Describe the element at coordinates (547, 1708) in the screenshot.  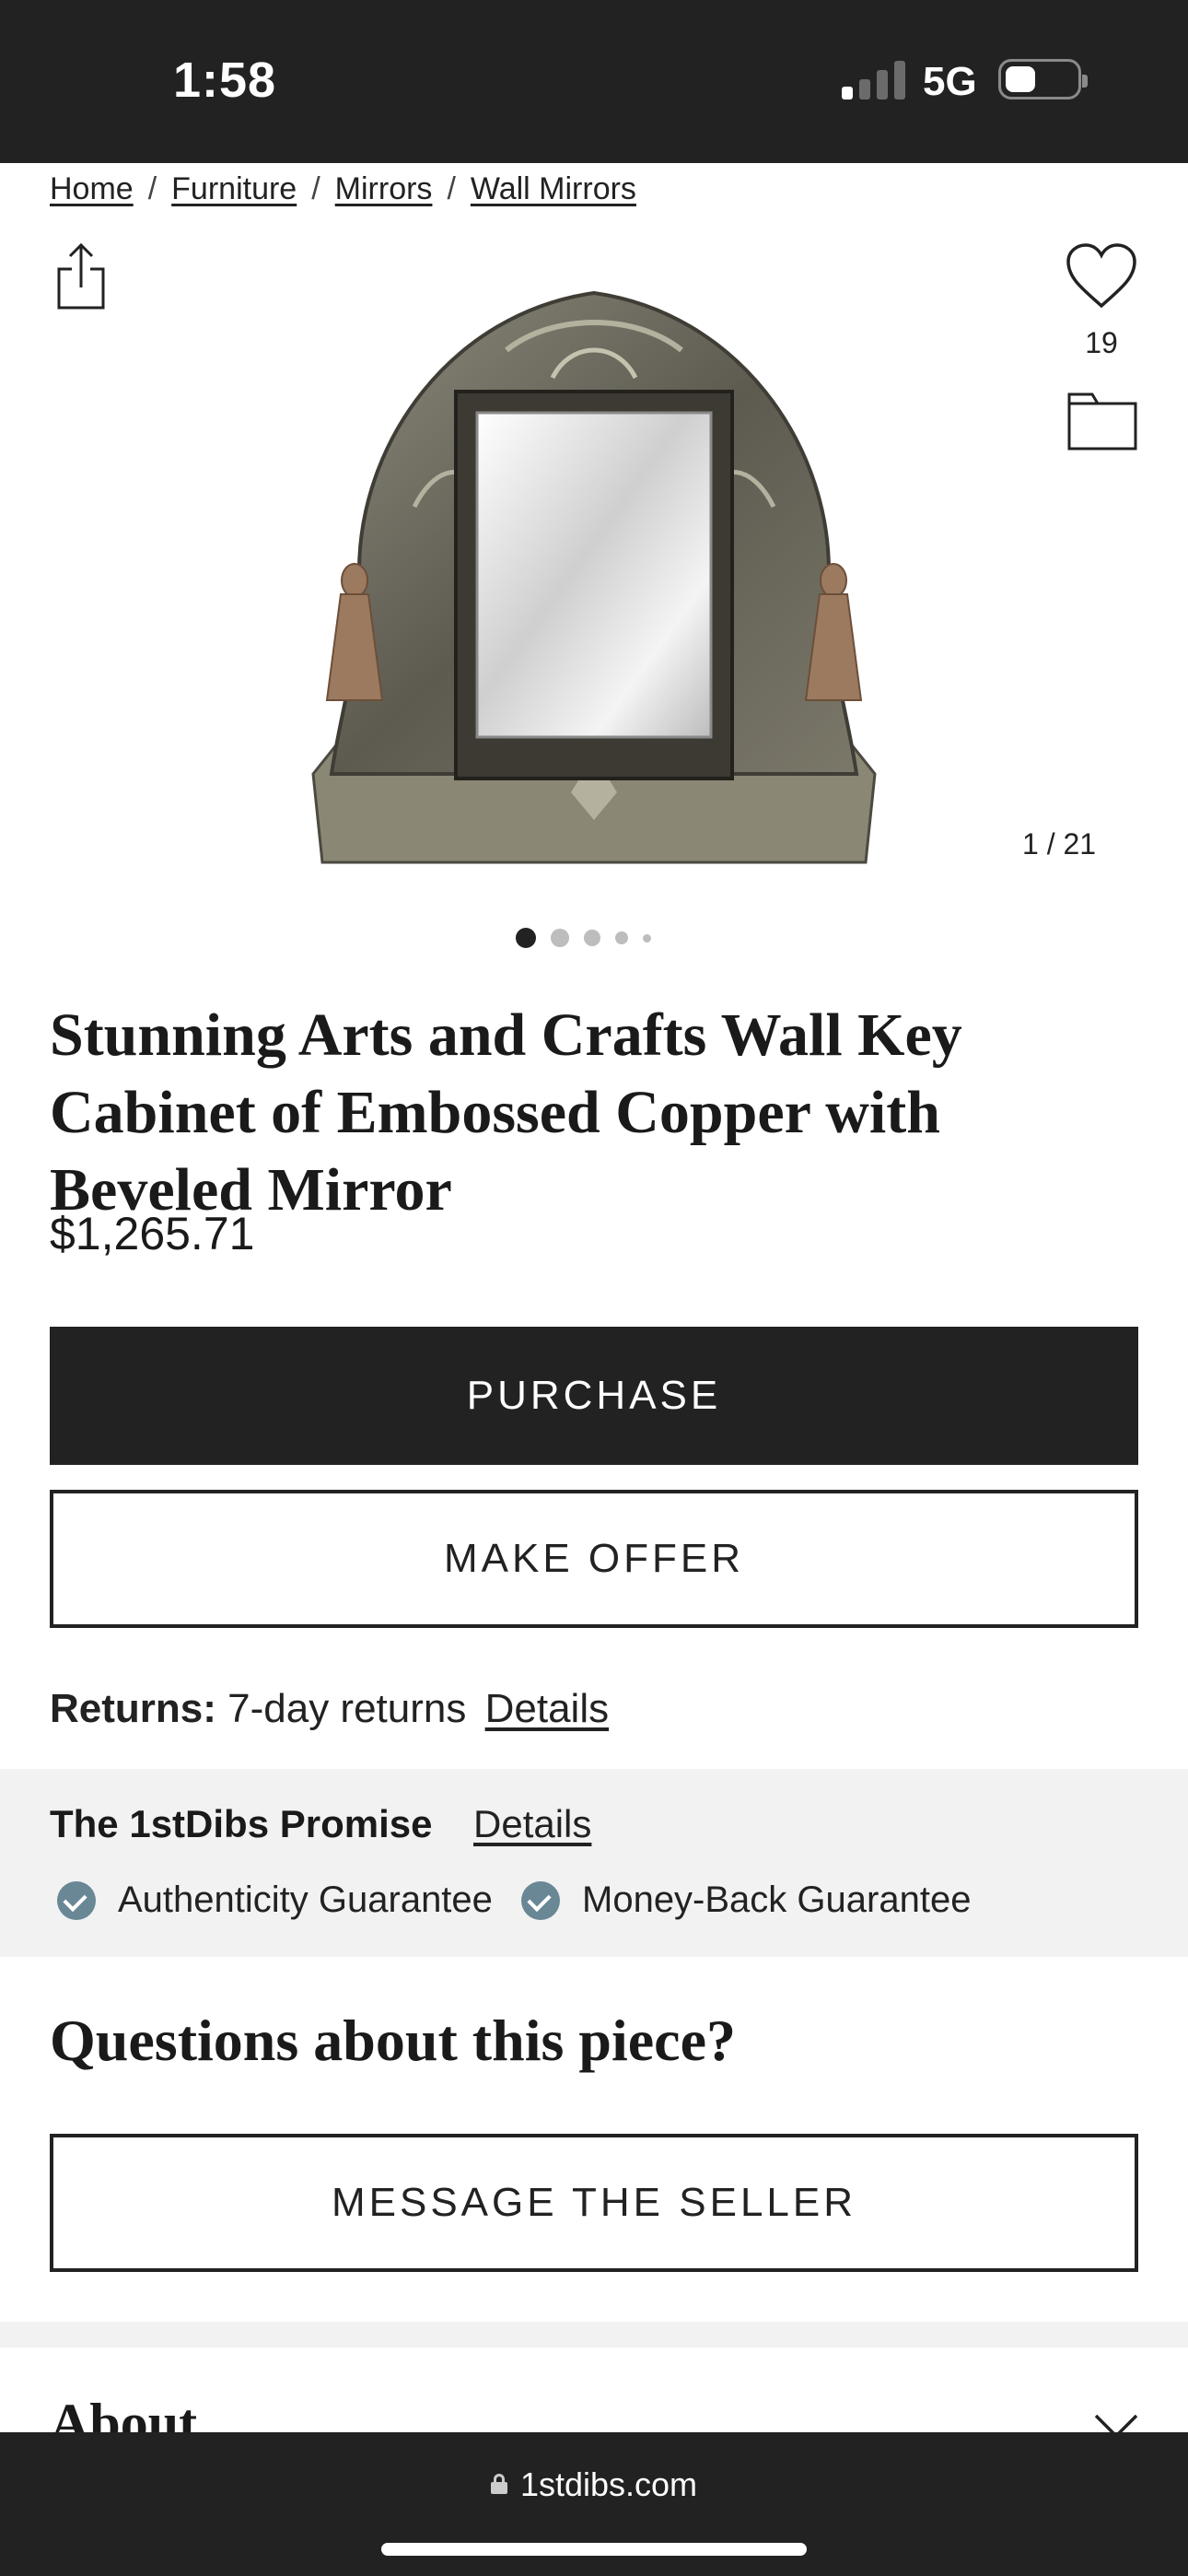
I see `returns-details-link: Details` at that location.